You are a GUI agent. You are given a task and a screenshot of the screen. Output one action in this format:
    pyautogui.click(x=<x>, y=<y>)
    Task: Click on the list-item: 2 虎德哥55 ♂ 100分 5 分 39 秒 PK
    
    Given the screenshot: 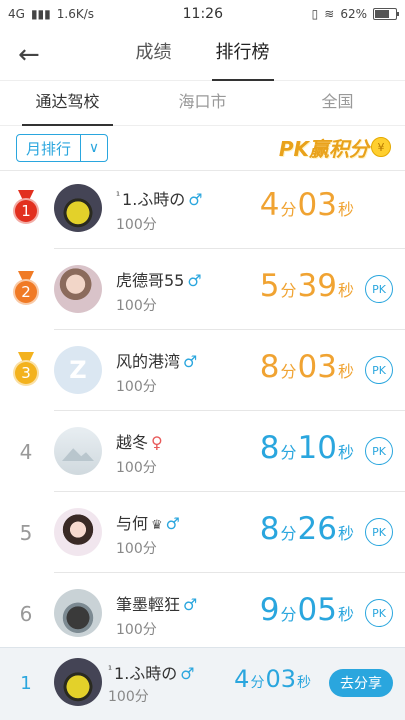 What is the action you would take?
    pyautogui.click(x=202, y=289)
    